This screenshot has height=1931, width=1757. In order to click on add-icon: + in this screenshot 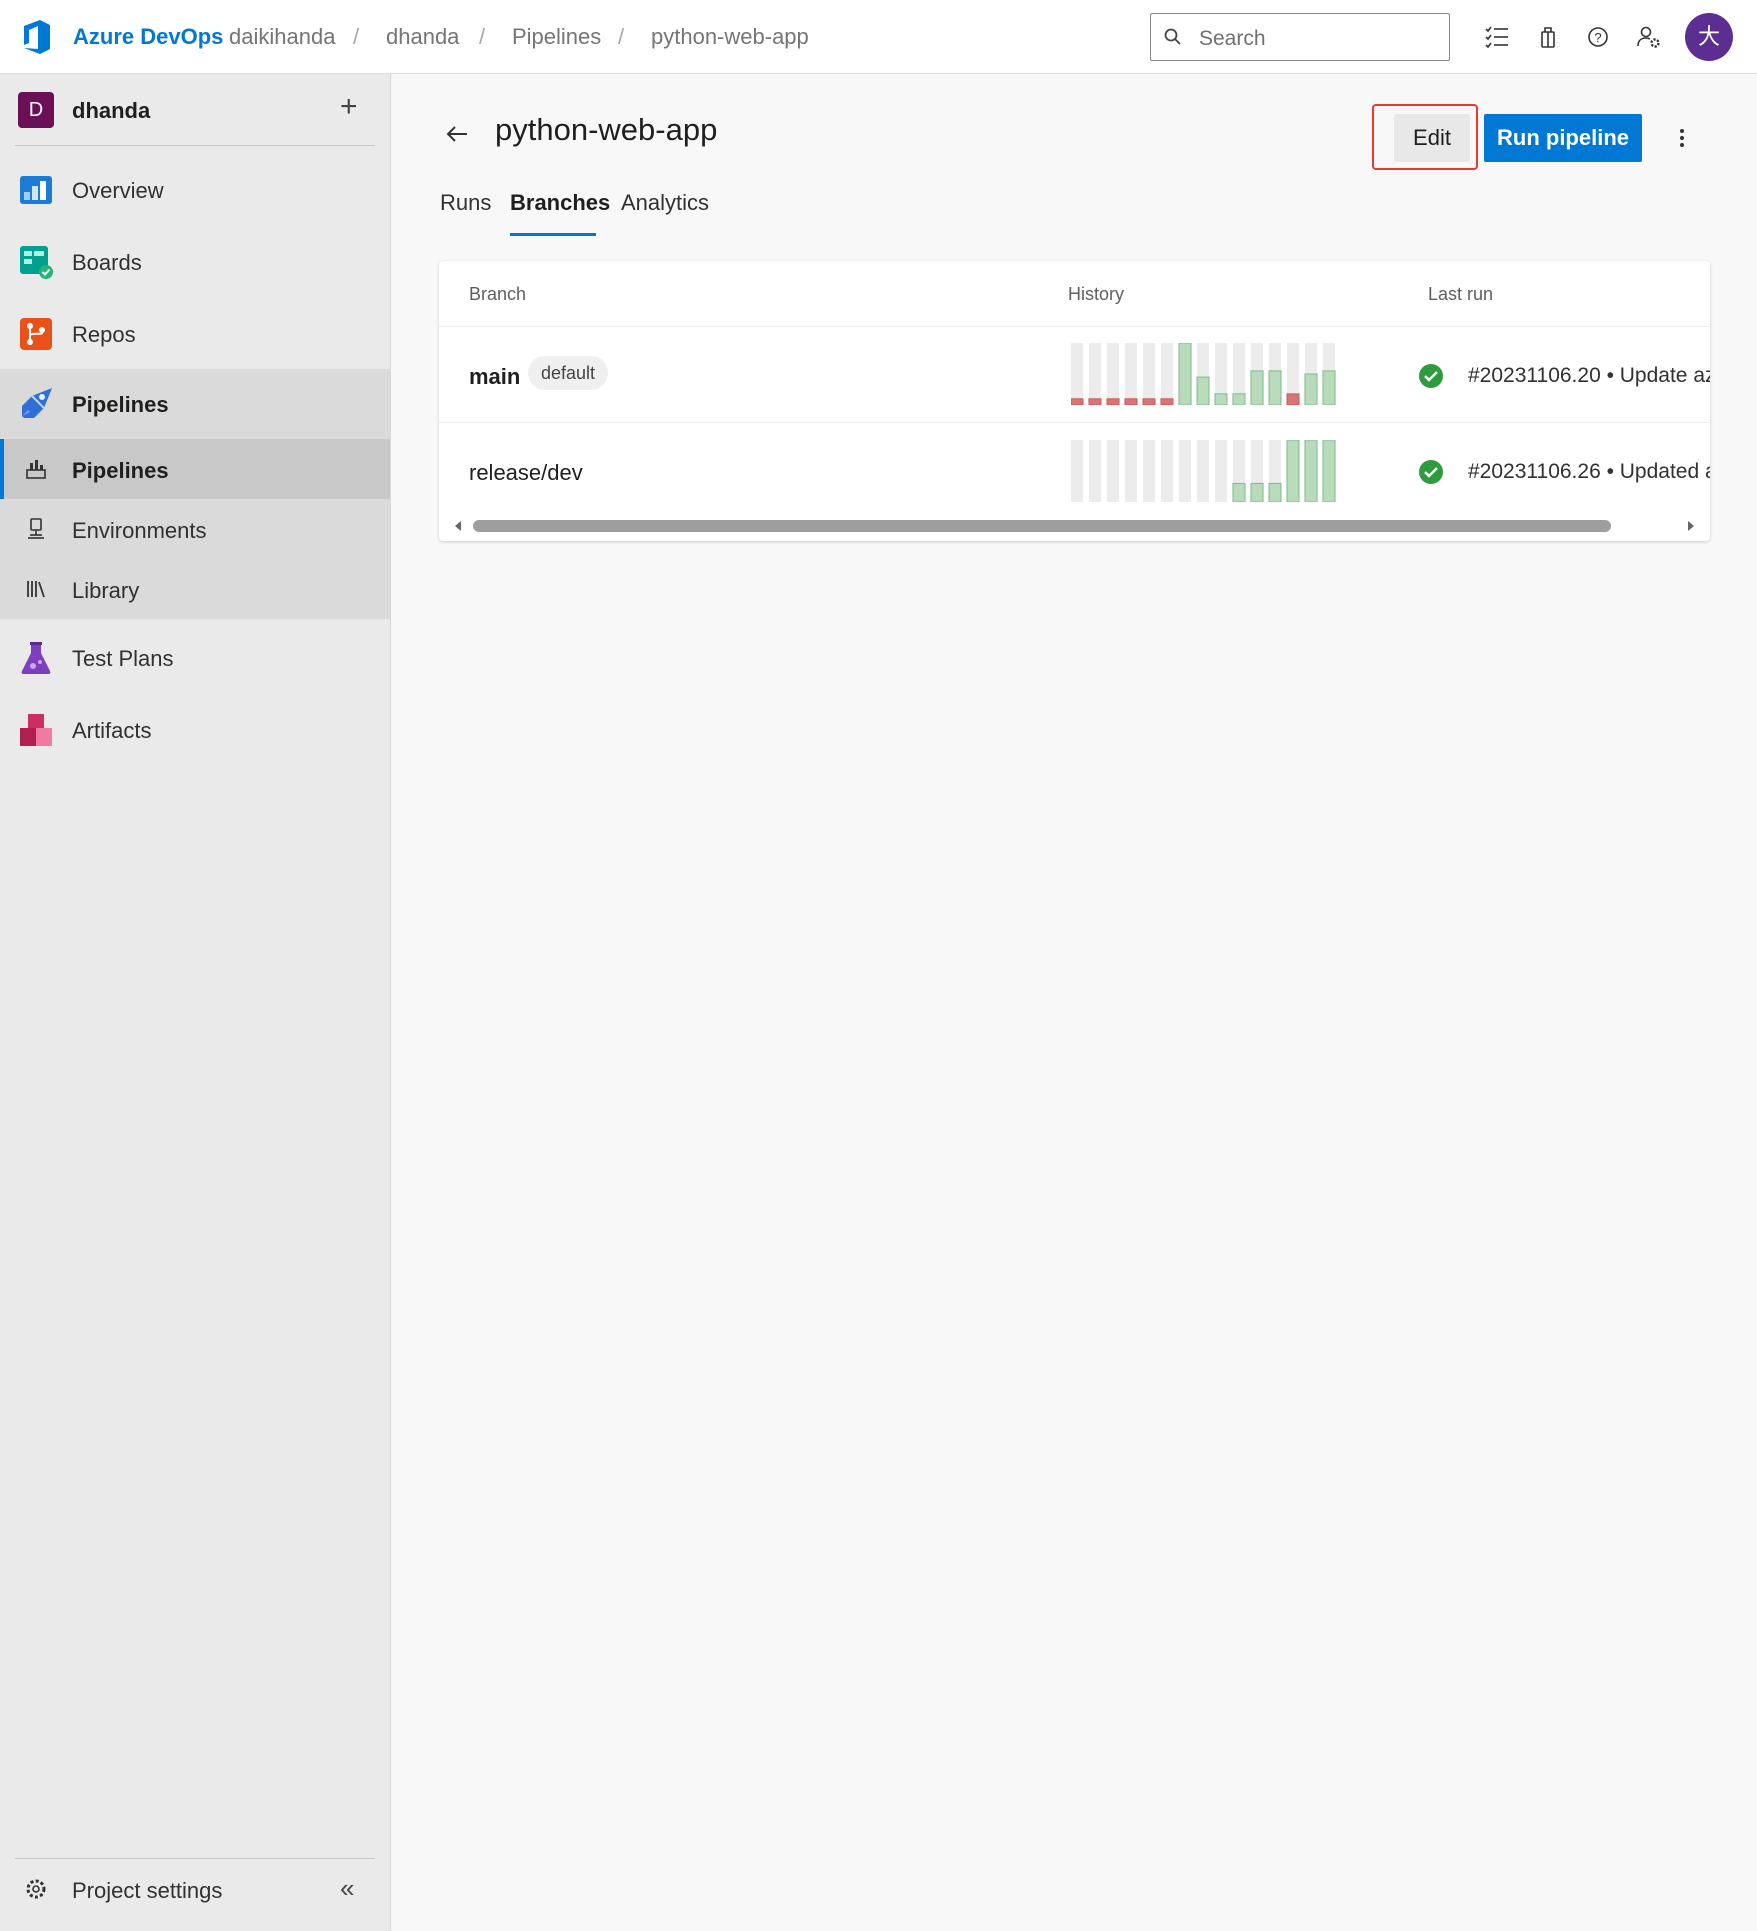, I will do `click(349, 107)`.